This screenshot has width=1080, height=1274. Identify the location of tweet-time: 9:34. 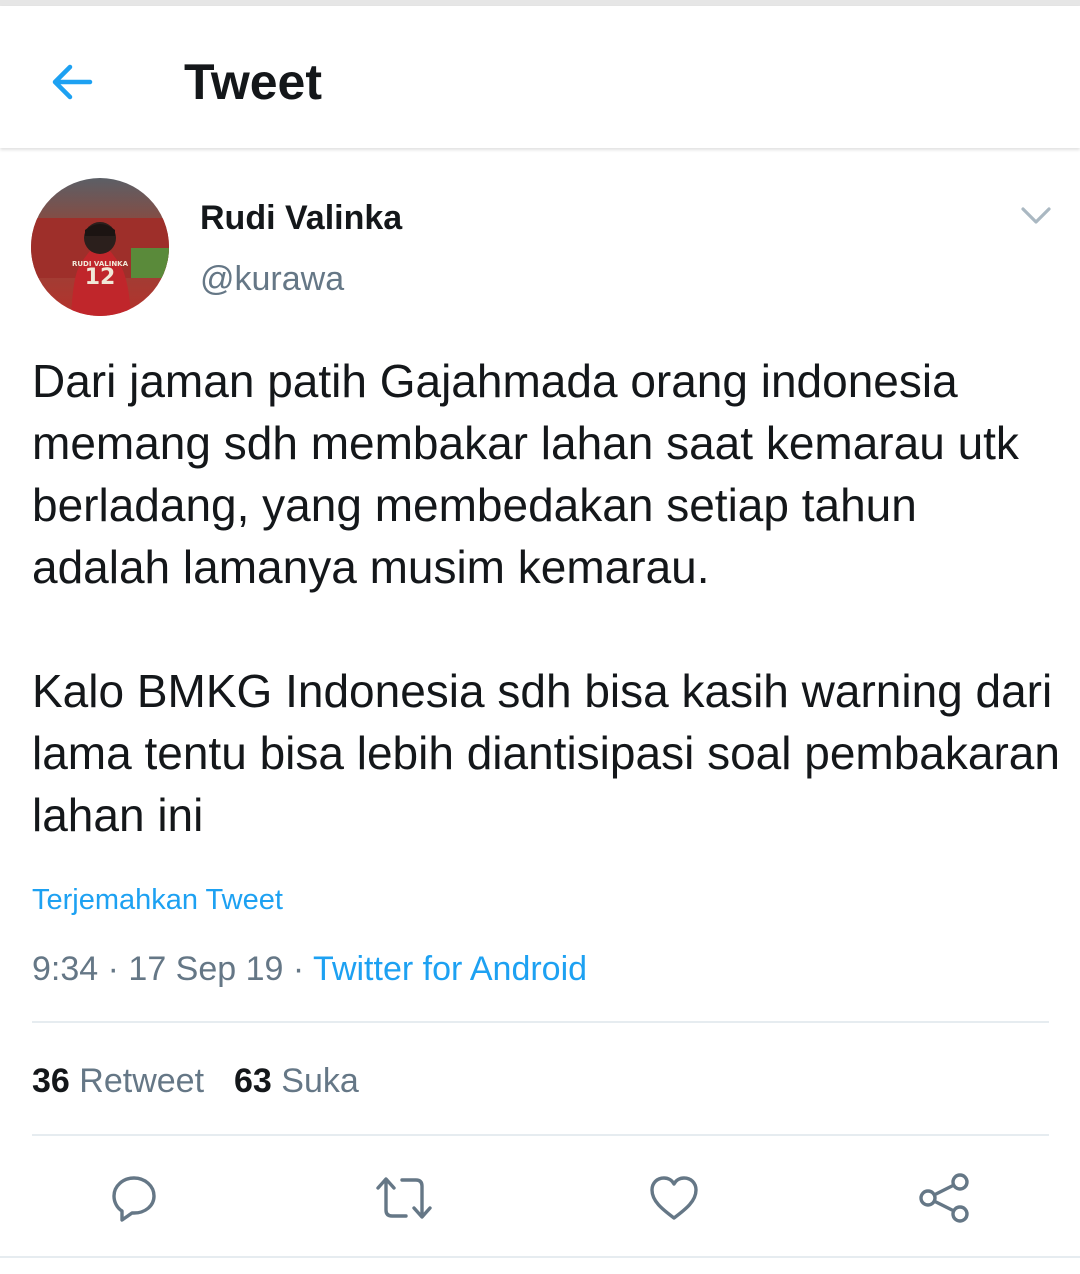
(65, 969).